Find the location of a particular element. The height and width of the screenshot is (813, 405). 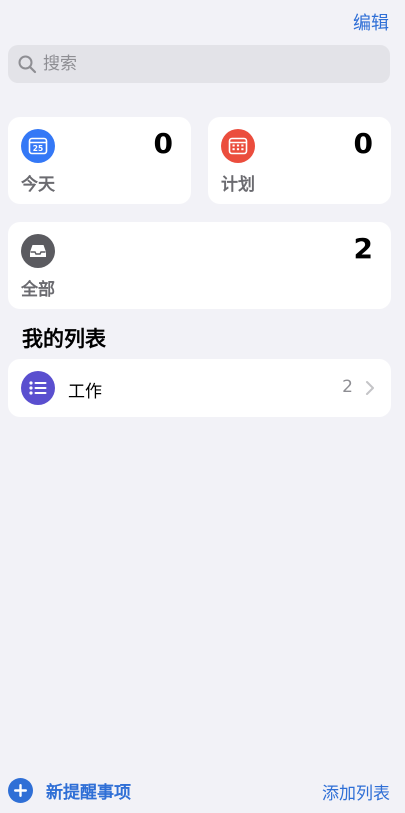

all-icon is located at coordinates (38, 251).